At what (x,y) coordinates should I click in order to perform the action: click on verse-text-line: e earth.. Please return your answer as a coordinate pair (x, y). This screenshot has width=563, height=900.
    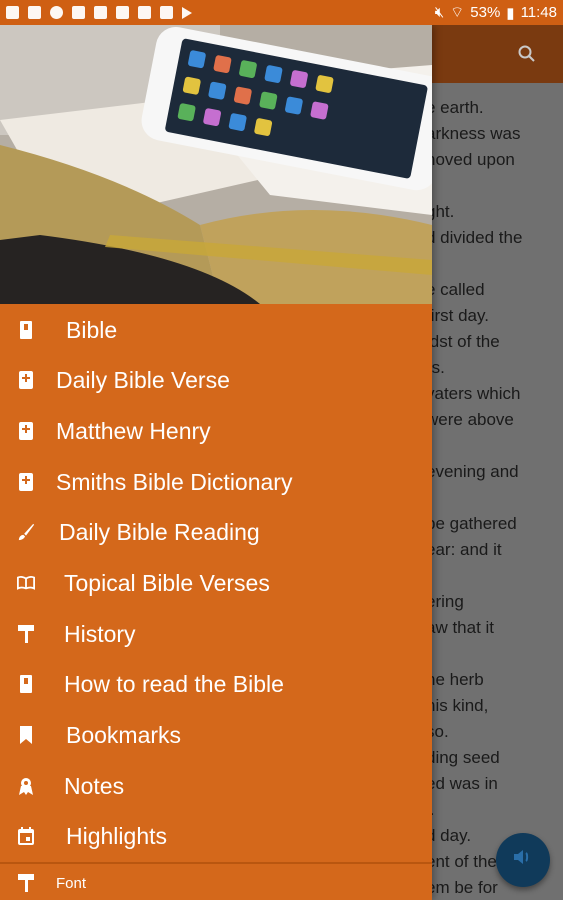
    Looking at the image, I should click on (455, 107).